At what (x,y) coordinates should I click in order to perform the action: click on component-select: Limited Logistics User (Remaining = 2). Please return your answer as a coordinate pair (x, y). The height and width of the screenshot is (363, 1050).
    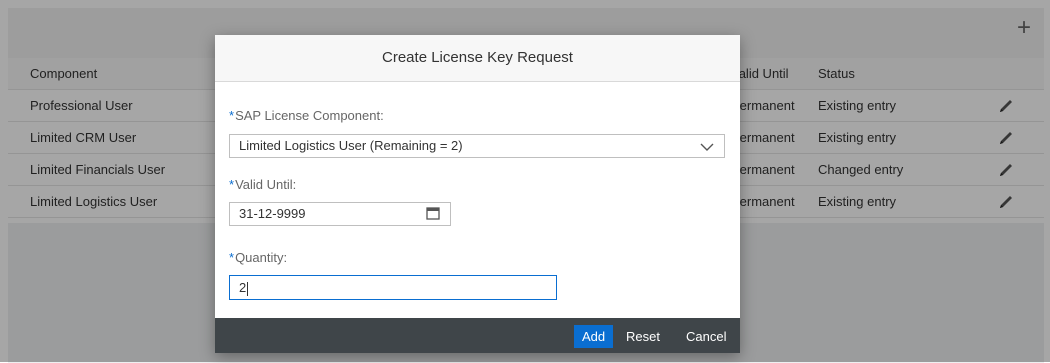
    Looking at the image, I should click on (477, 146).